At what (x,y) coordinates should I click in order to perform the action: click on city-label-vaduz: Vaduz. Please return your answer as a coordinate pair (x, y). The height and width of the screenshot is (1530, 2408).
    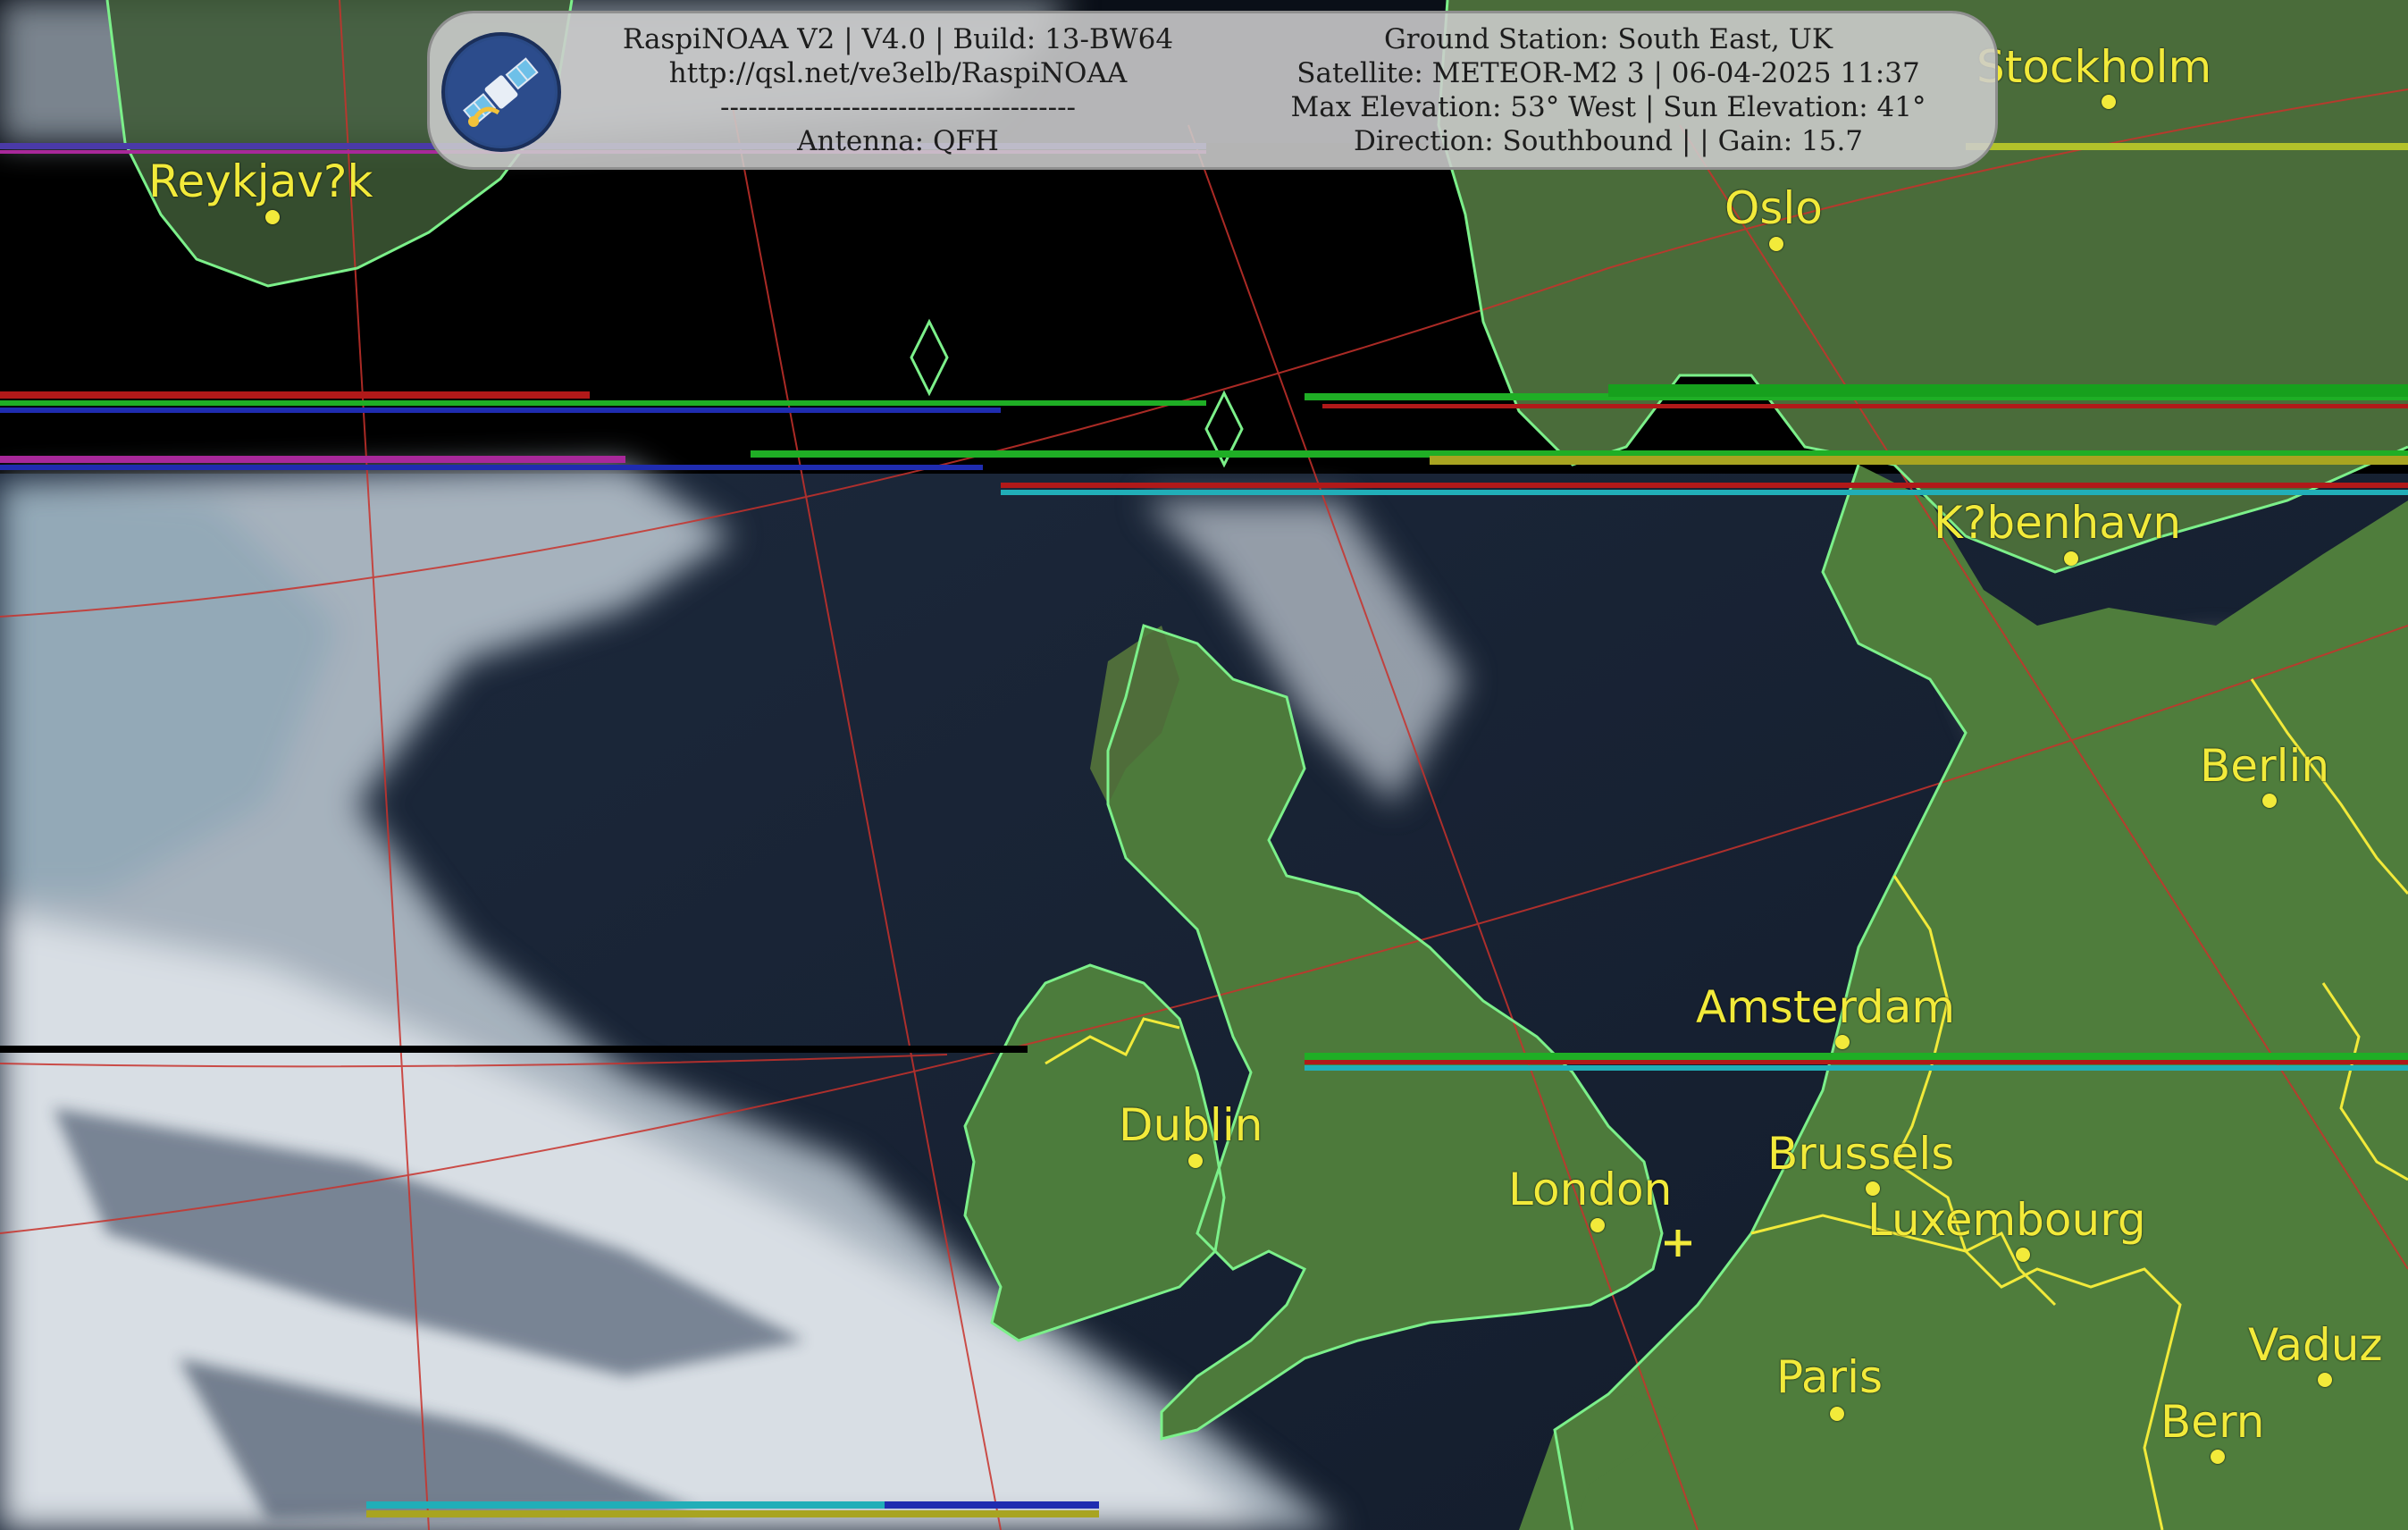
    Looking at the image, I should click on (2315, 1345).